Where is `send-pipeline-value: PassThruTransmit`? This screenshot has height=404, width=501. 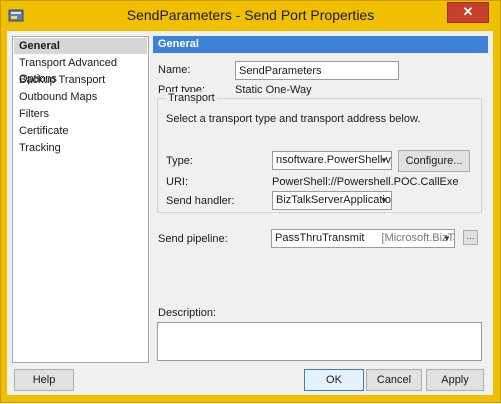
send-pipeline-value: PassThruTransmit is located at coordinates (320, 238).